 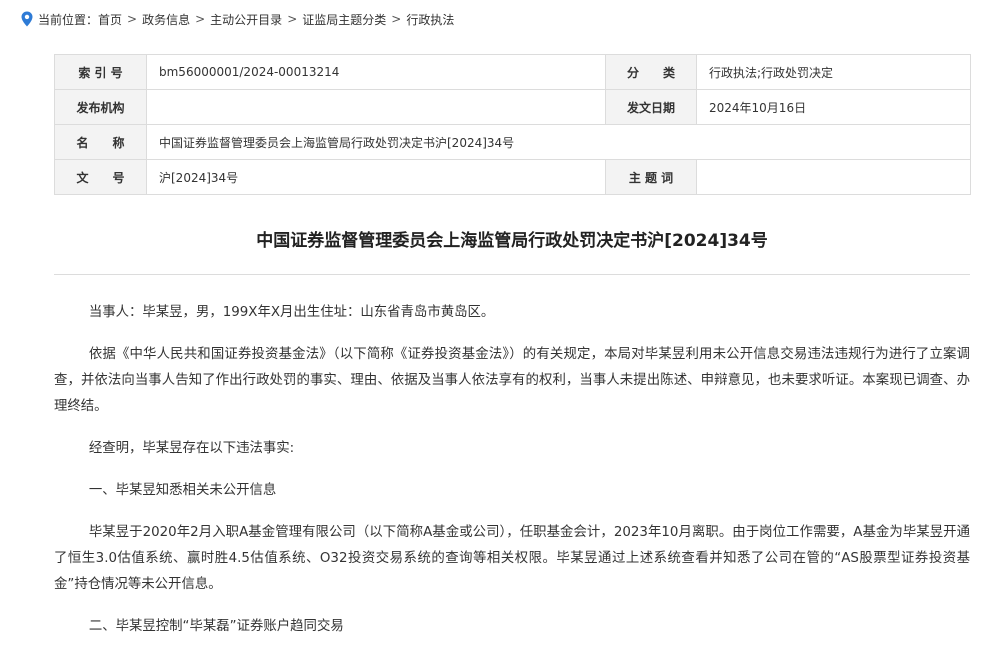 What do you see at coordinates (110, 19) in the screenshot?
I see `breadcrumb-home: 首页` at bounding box center [110, 19].